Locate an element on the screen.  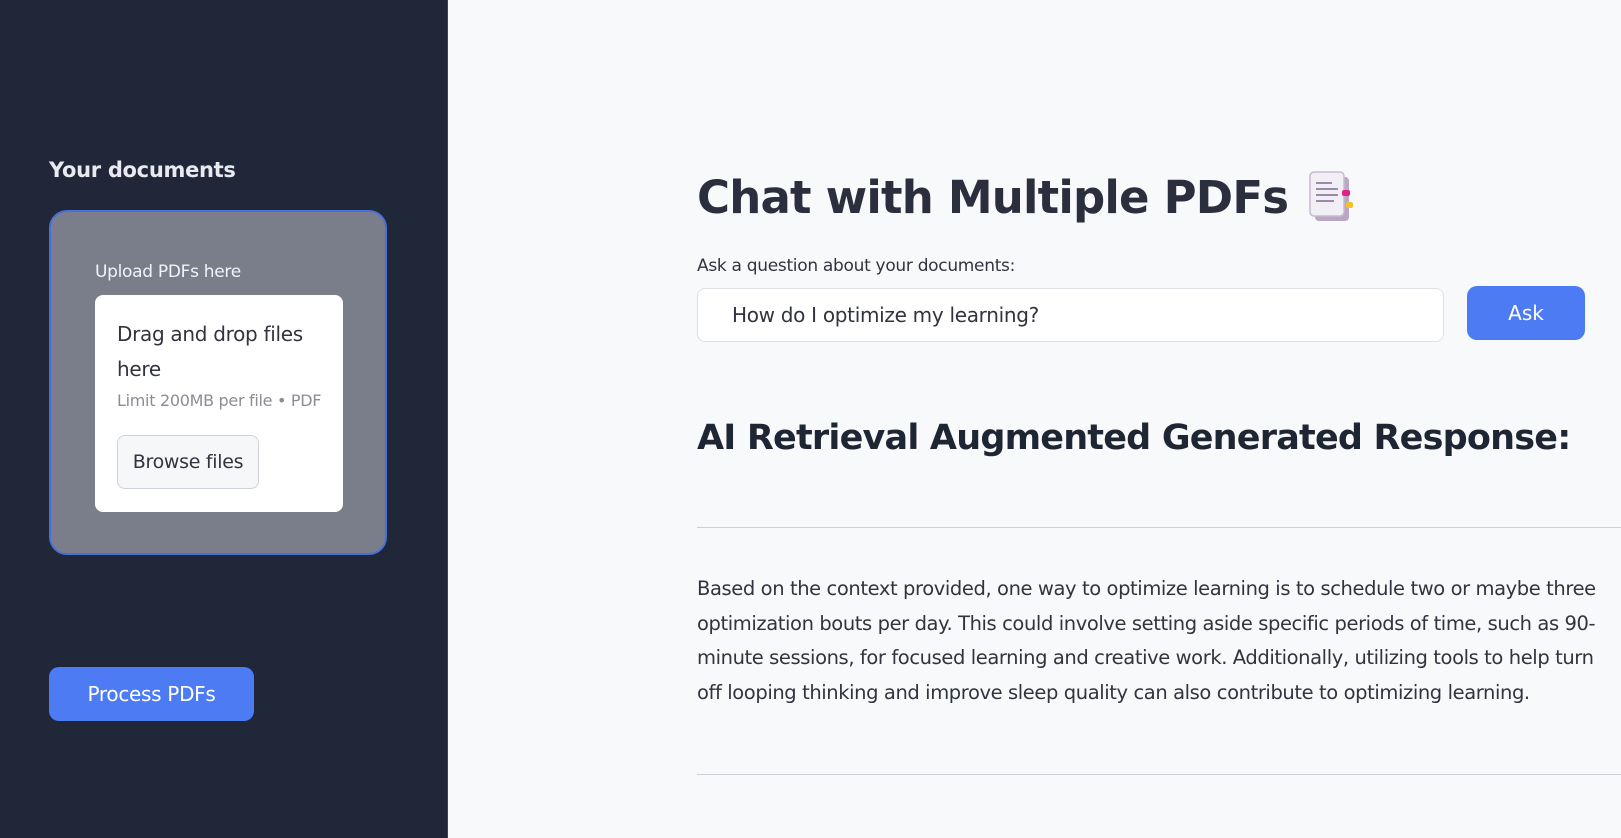
document-icon is located at coordinates (1331, 196).